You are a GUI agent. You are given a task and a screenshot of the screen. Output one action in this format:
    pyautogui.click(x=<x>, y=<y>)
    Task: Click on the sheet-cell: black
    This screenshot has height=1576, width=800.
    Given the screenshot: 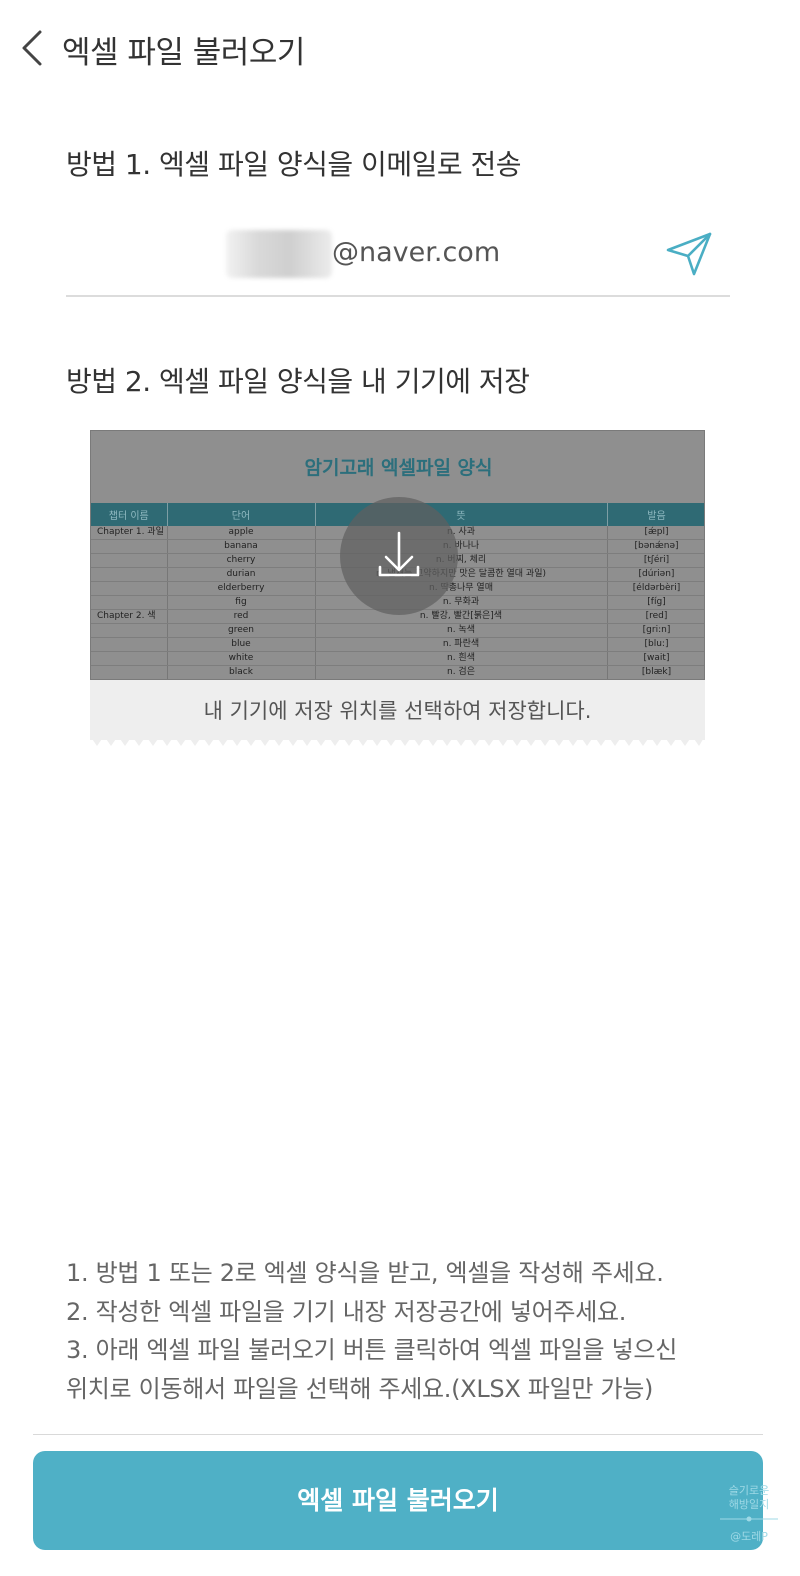 What is the action you would take?
    pyautogui.click(x=241, y=672)
    